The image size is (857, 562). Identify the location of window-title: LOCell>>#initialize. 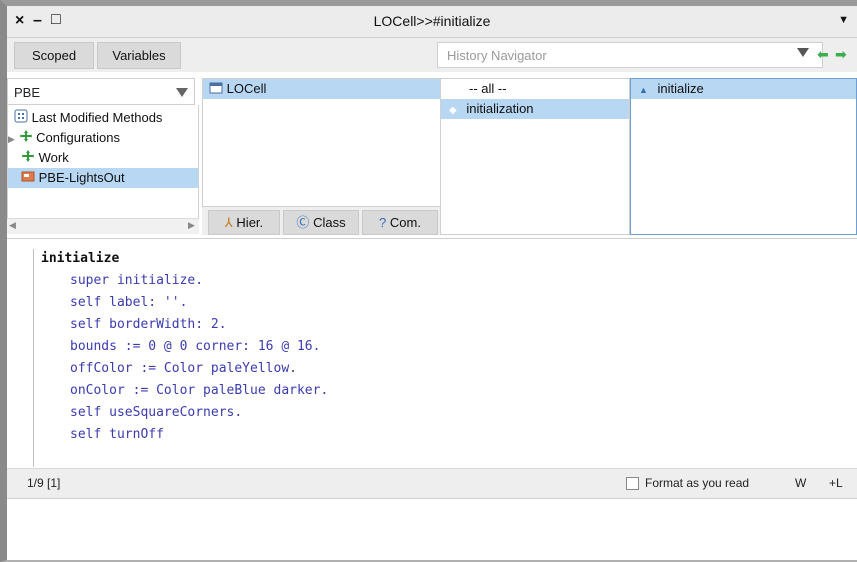
(432, 21).